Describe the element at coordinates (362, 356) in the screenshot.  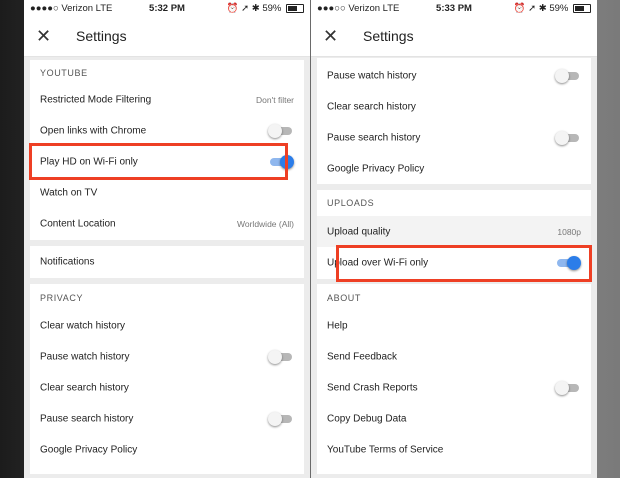
I see `setting-label: Send Feedback` at that location.